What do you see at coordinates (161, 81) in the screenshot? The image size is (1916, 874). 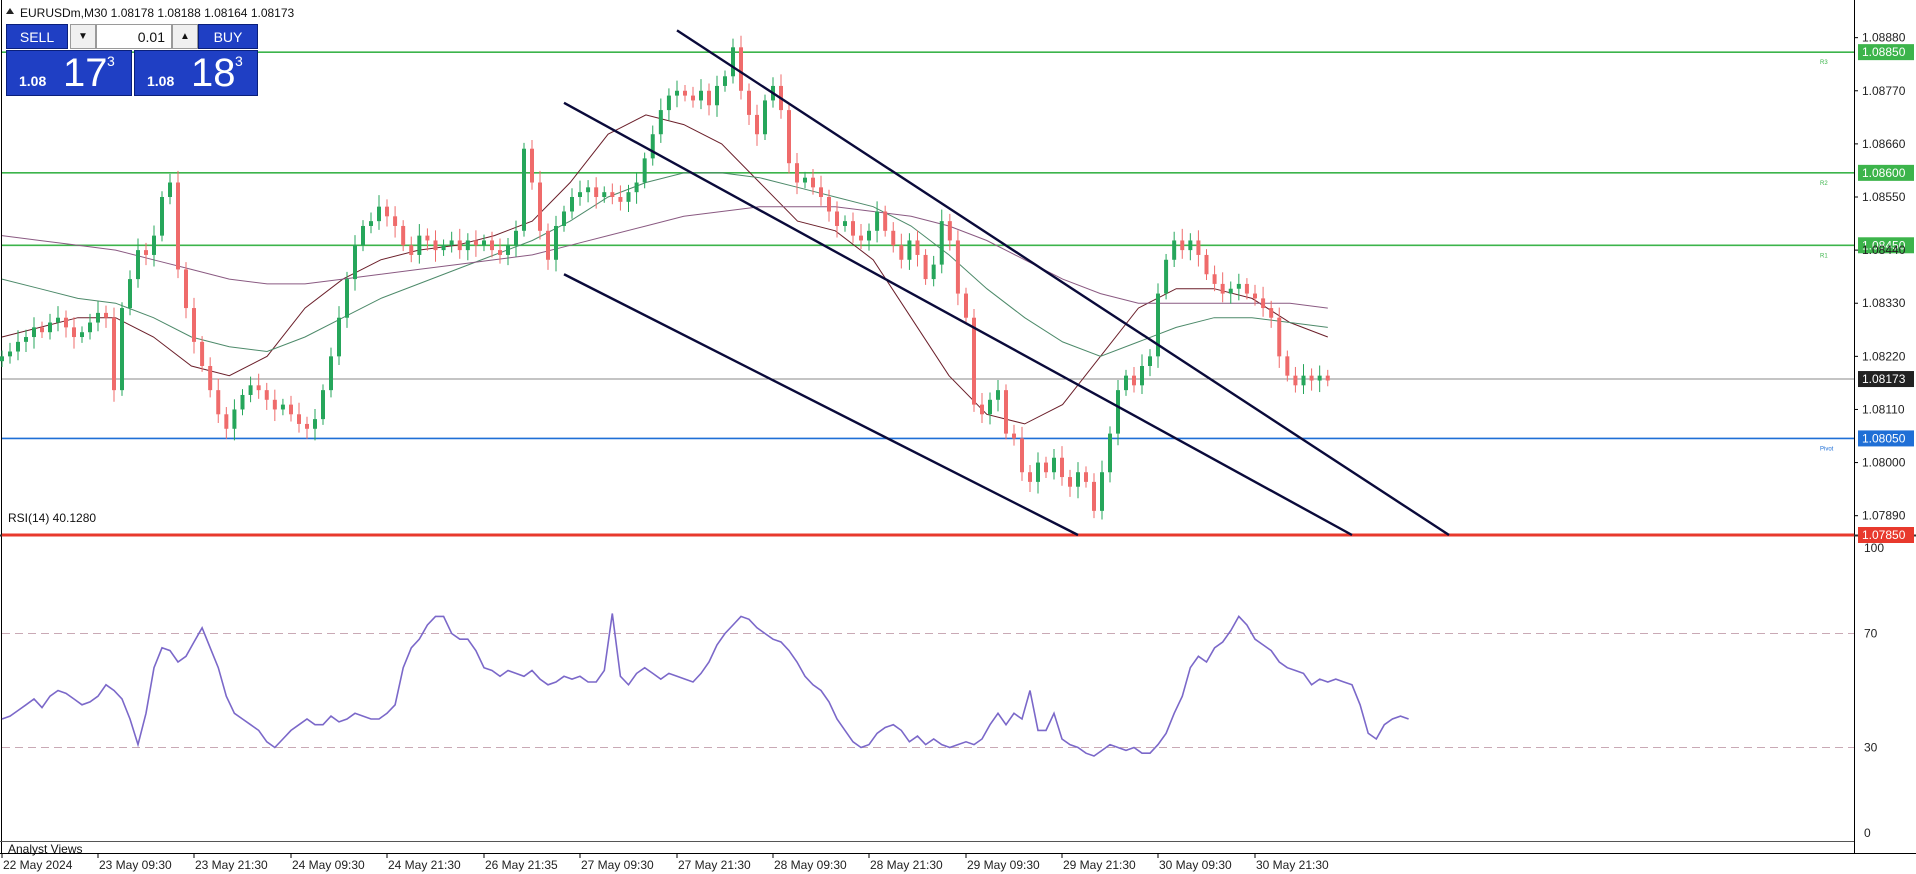 I see `buy-price-prefix: 1.08` at bounding box center [161, 81].